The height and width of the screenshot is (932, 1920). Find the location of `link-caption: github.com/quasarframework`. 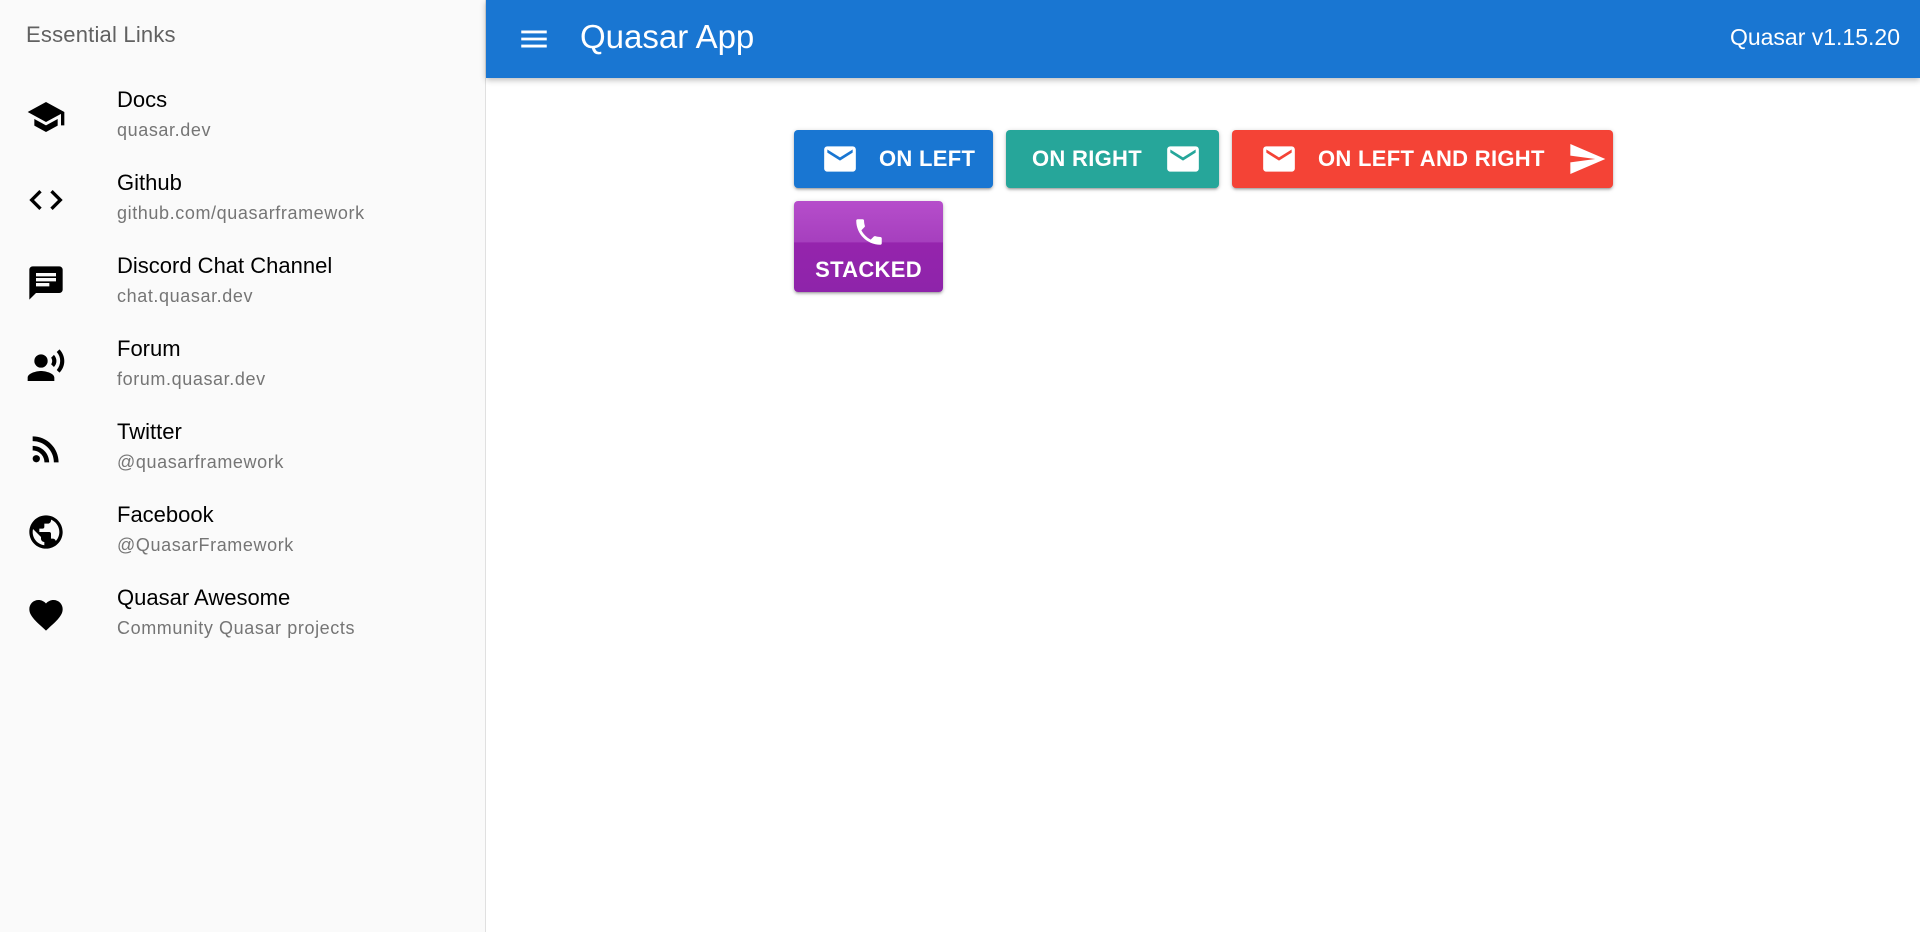

link-caption: github.com/quasarframework is located at coordinates (241, 213).